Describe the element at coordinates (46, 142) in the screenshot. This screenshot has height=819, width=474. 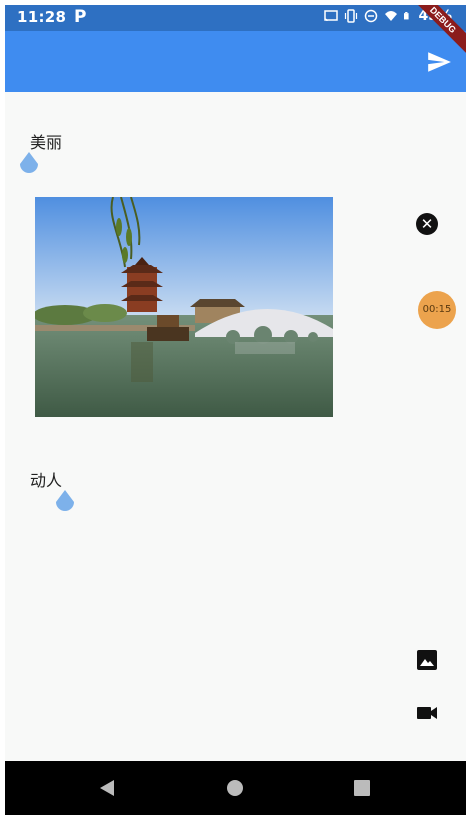
I see `text-item-1: 美丽` at that location.